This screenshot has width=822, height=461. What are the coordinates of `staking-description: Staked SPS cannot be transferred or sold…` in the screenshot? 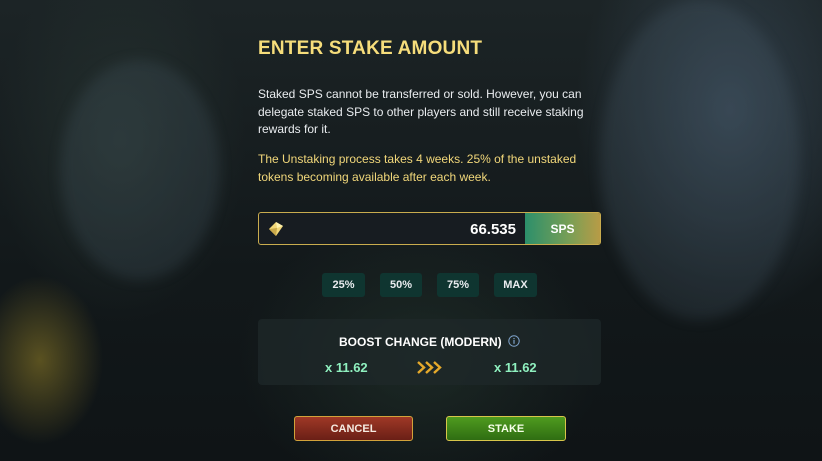 It's located at (421, 111).